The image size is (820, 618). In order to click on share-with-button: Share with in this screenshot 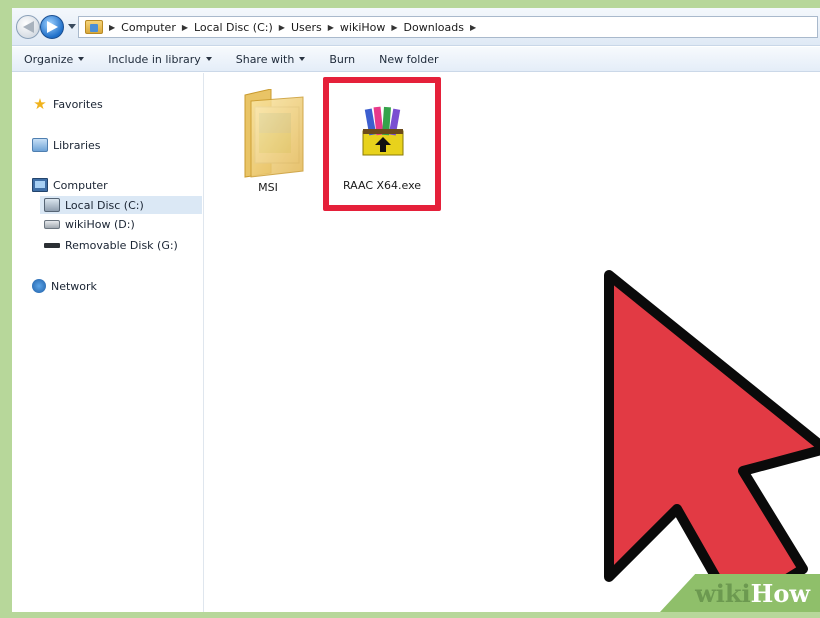, I will do `click(271, 59)`.